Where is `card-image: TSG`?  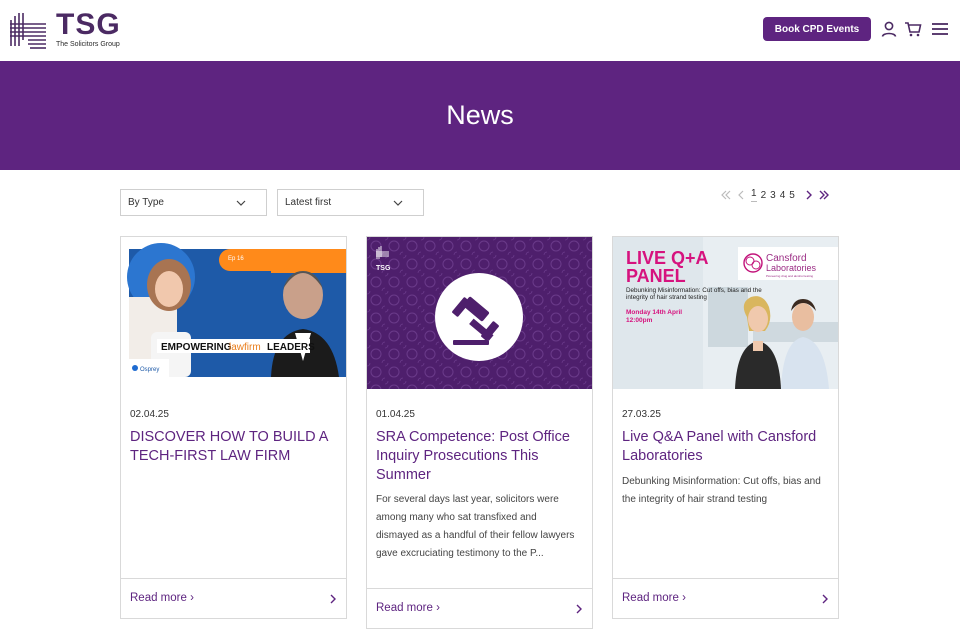 card-image: TSG is located at coordinates (479, 313).